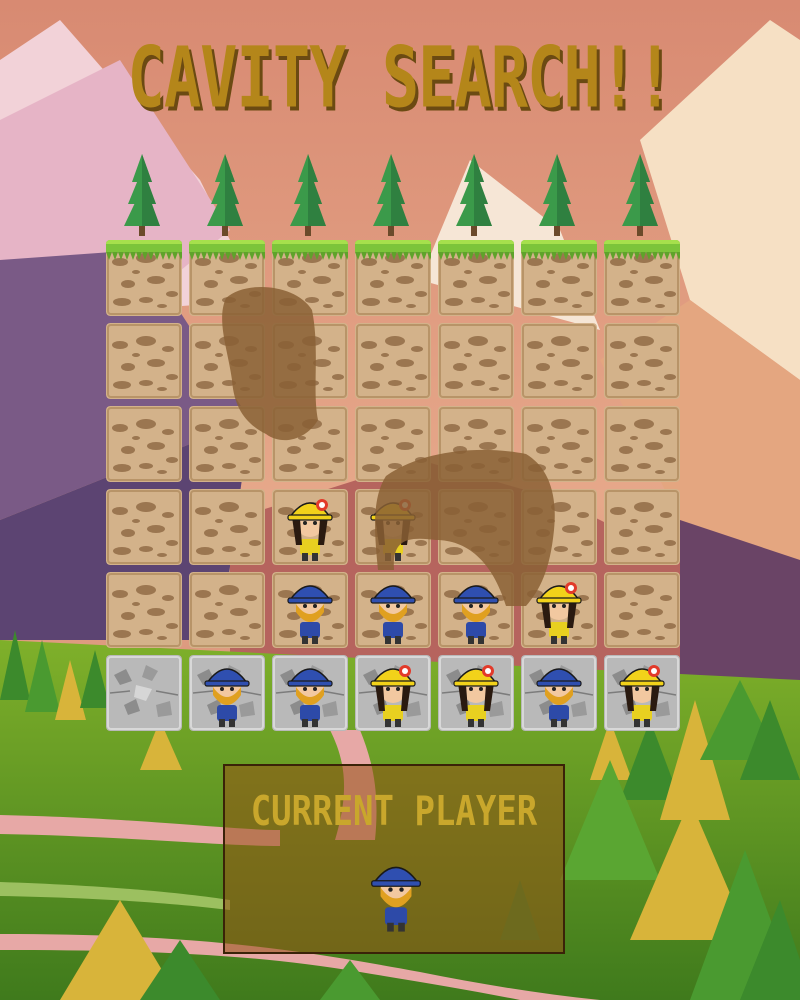 The width and height of the screenshot is (800, 1000). I want to click on current-player-avatar, so click(396, 894).